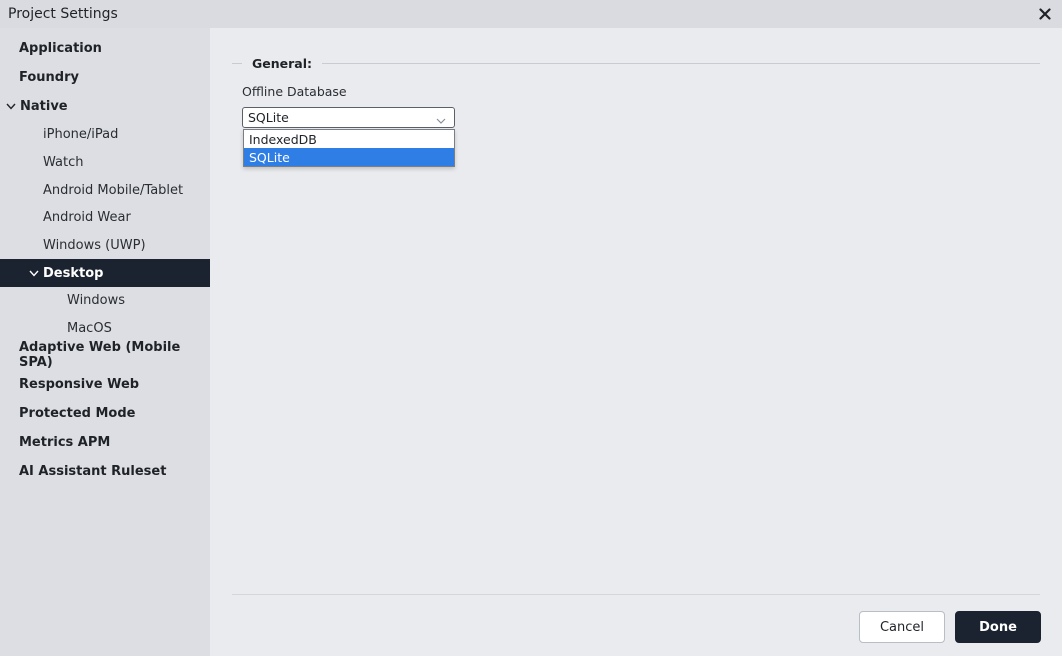 This screenshot has height=656, width=1062. I want to click on close-icon, so click(1045, 14).